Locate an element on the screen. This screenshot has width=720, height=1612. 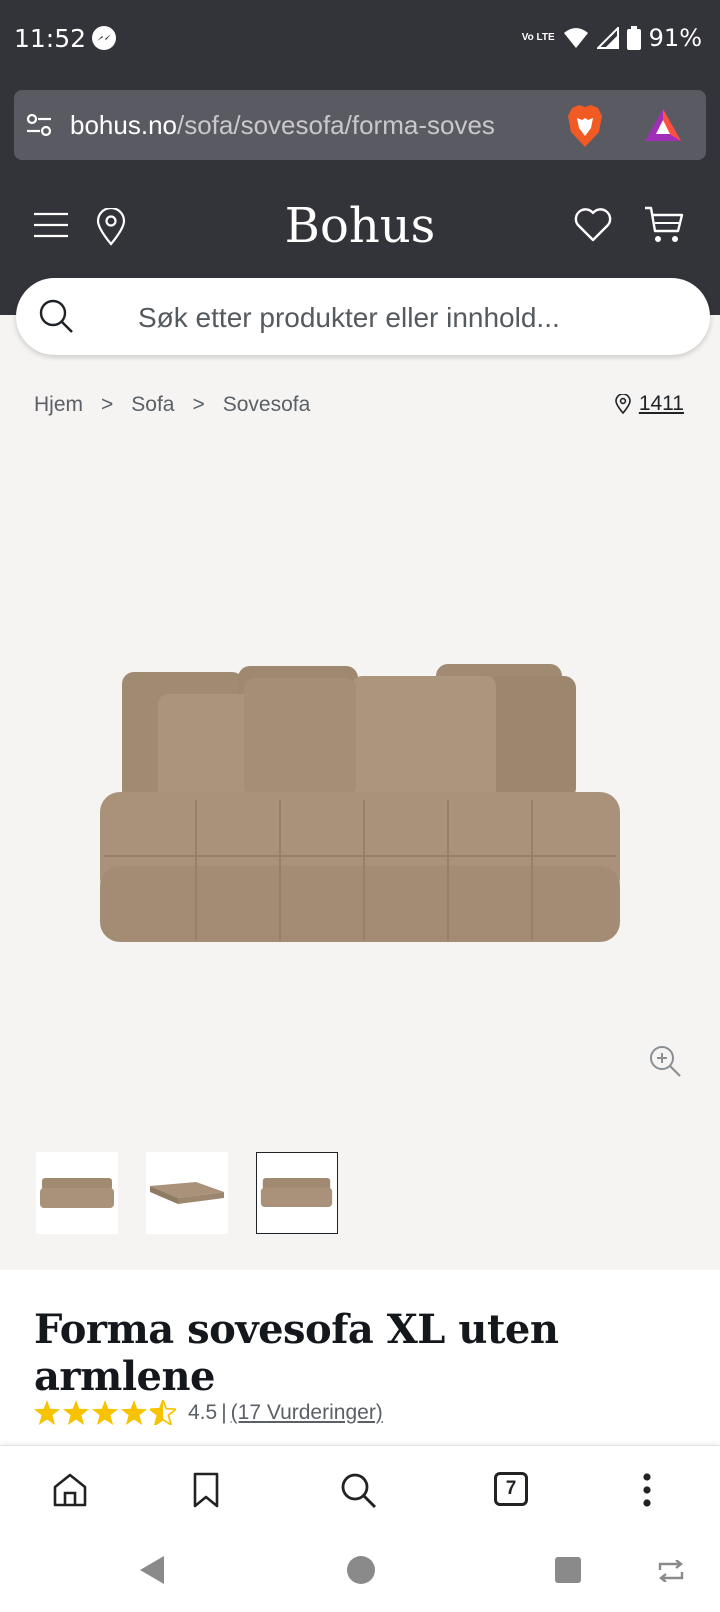
more-menu-icon is located at coordinates (647, 1490).